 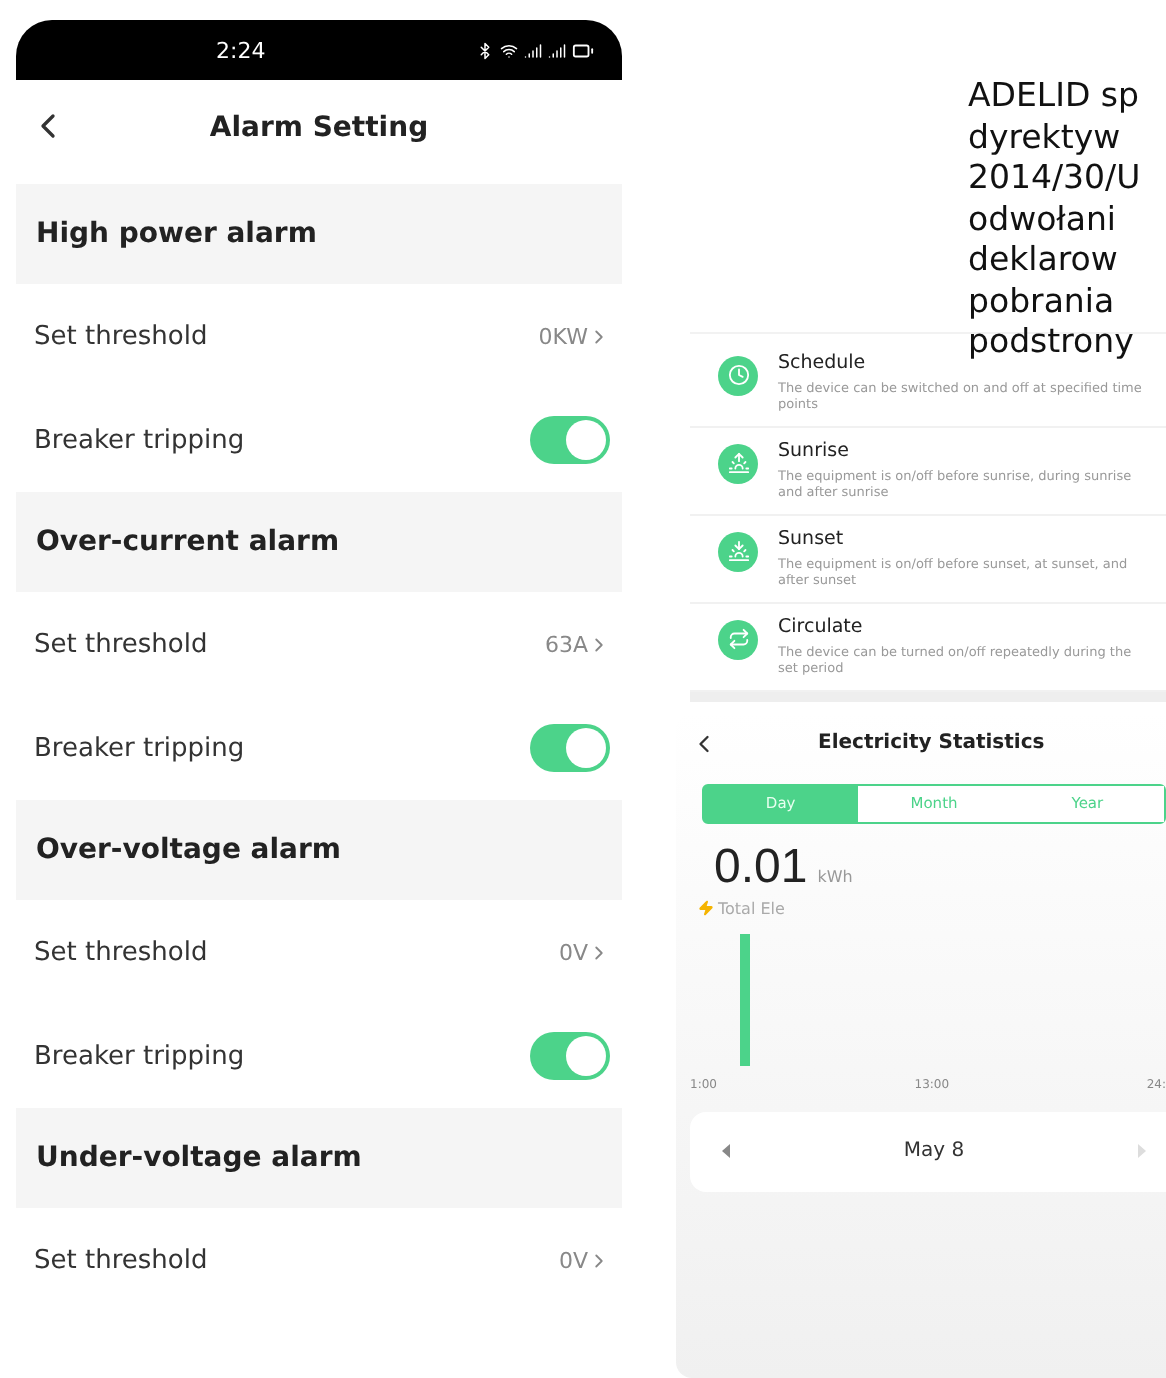 What do you see at coordinates (934, 1151) in the screenshot?
I see `date-label: May 8` at bounding box center [934, 1151].